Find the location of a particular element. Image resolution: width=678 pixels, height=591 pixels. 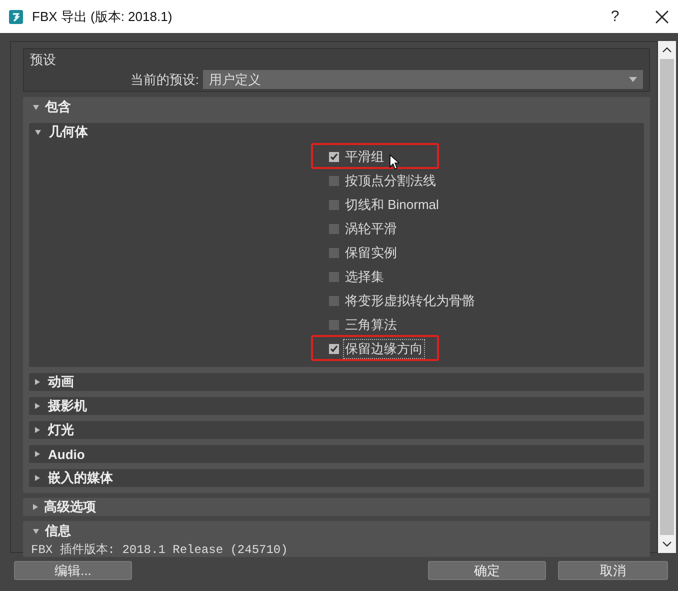

subsection-title: 摄影机 is located at coordinates (67, 406).